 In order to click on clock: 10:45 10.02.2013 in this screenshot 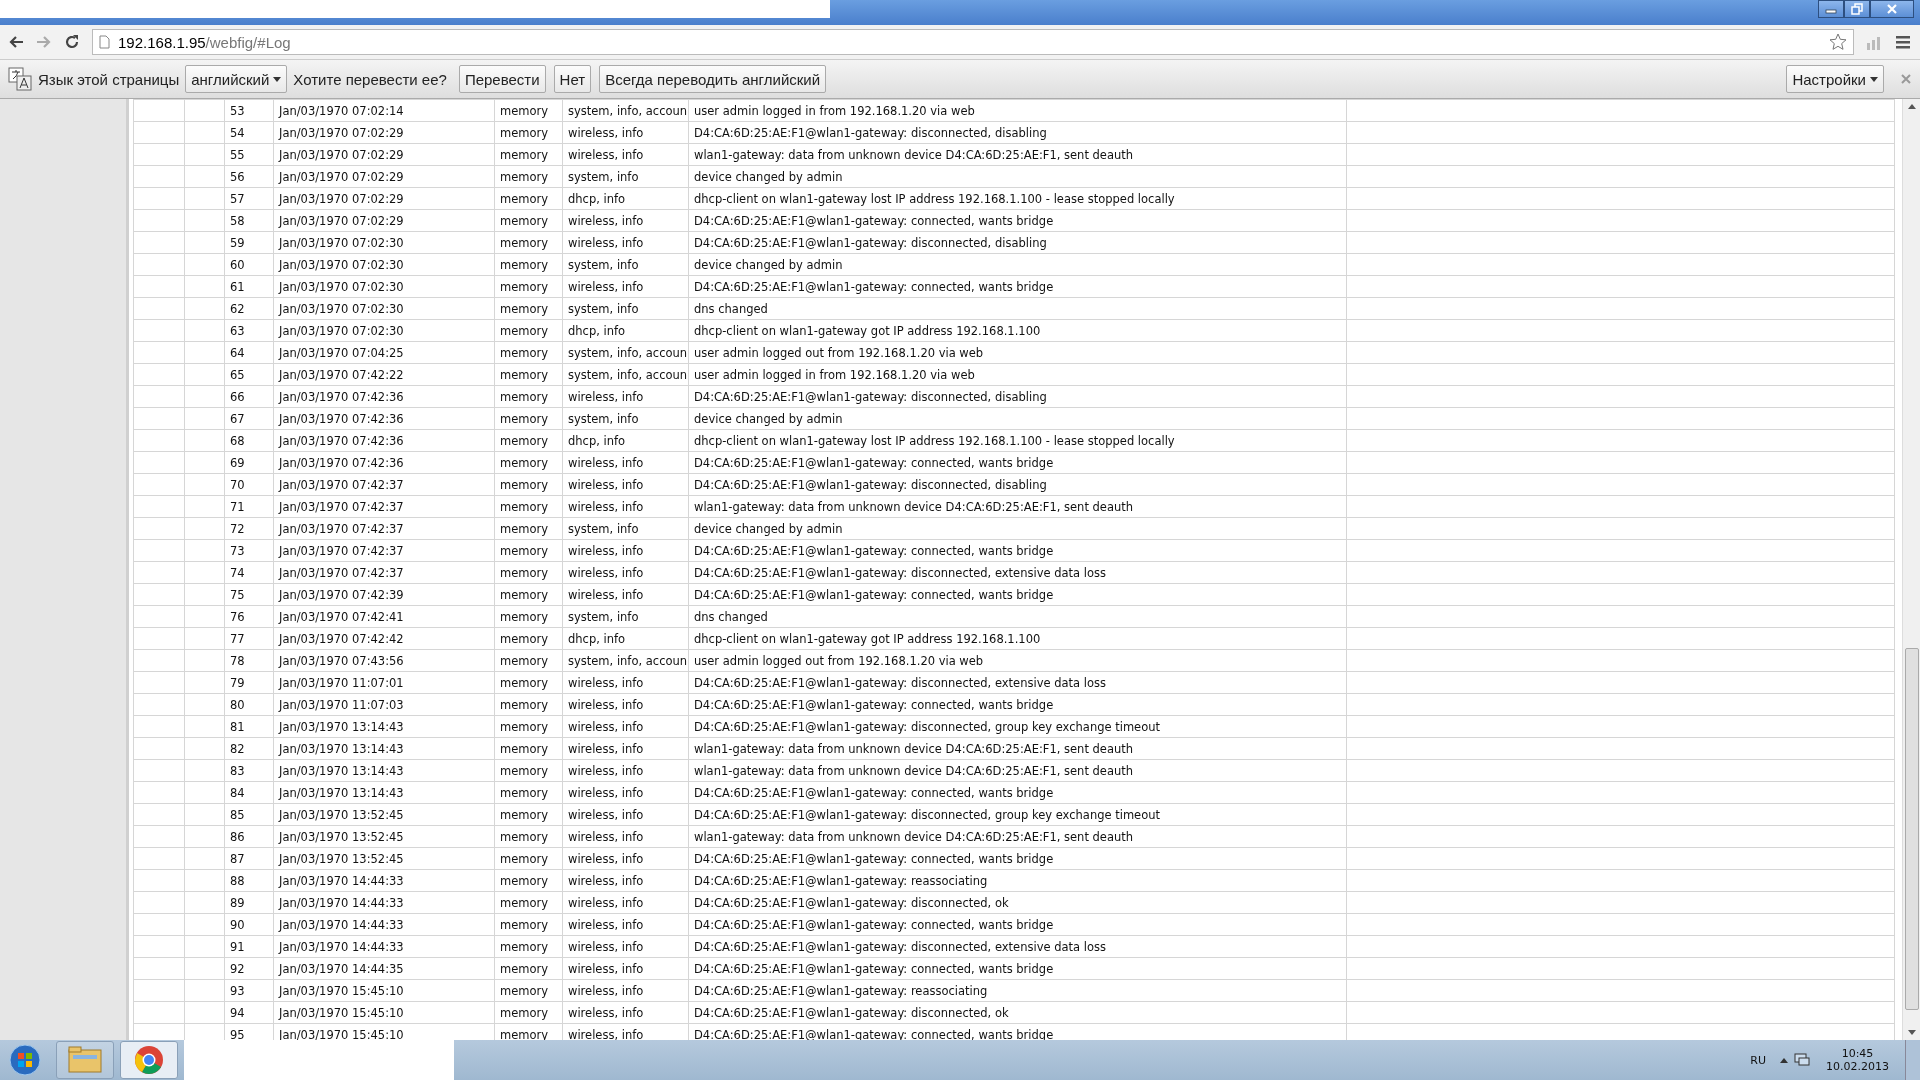, I will do `click(1857, 1060)`.